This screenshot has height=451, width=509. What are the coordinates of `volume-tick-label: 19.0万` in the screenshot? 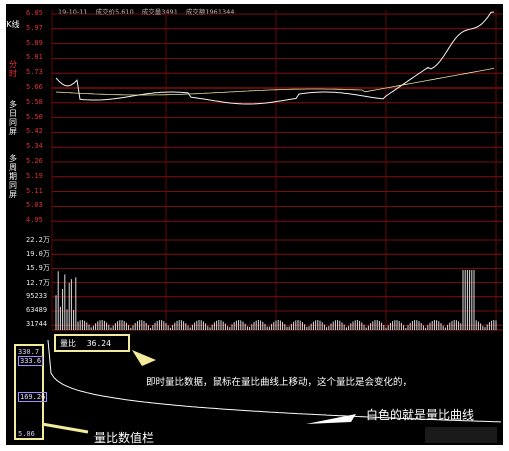 It's located at (38, 254).